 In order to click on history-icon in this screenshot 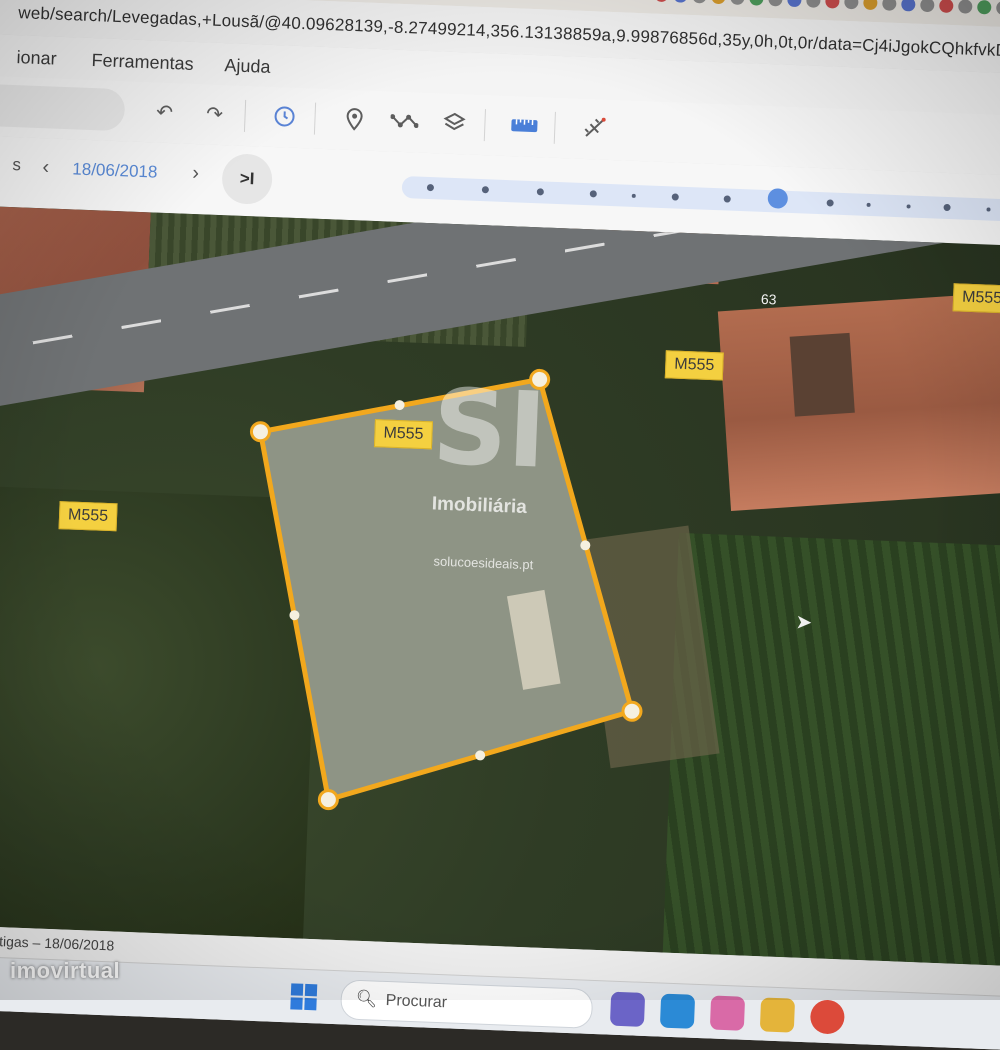, I will do `click(284, 116)`.